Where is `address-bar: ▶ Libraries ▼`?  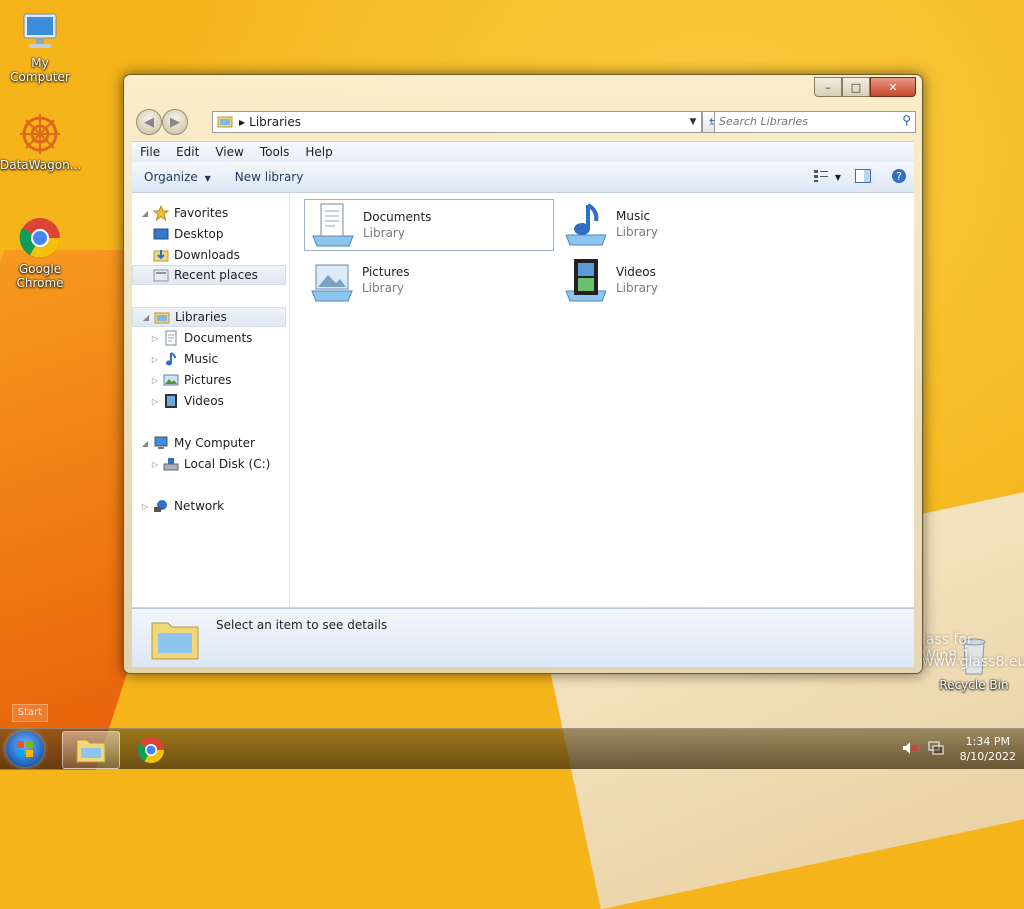
address-bar: ▶ Libraries ▼ is located at coordinates (457, 122).